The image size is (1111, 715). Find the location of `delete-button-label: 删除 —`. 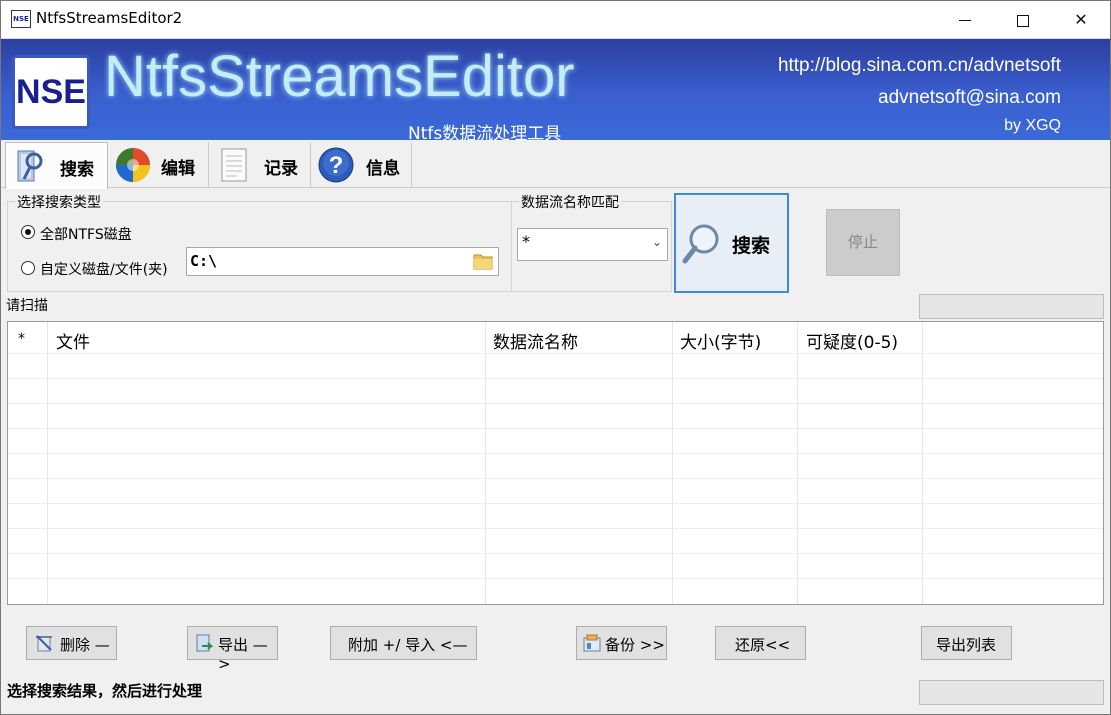

delete-button-label: 删除 — is located at coordinates (85, 645).